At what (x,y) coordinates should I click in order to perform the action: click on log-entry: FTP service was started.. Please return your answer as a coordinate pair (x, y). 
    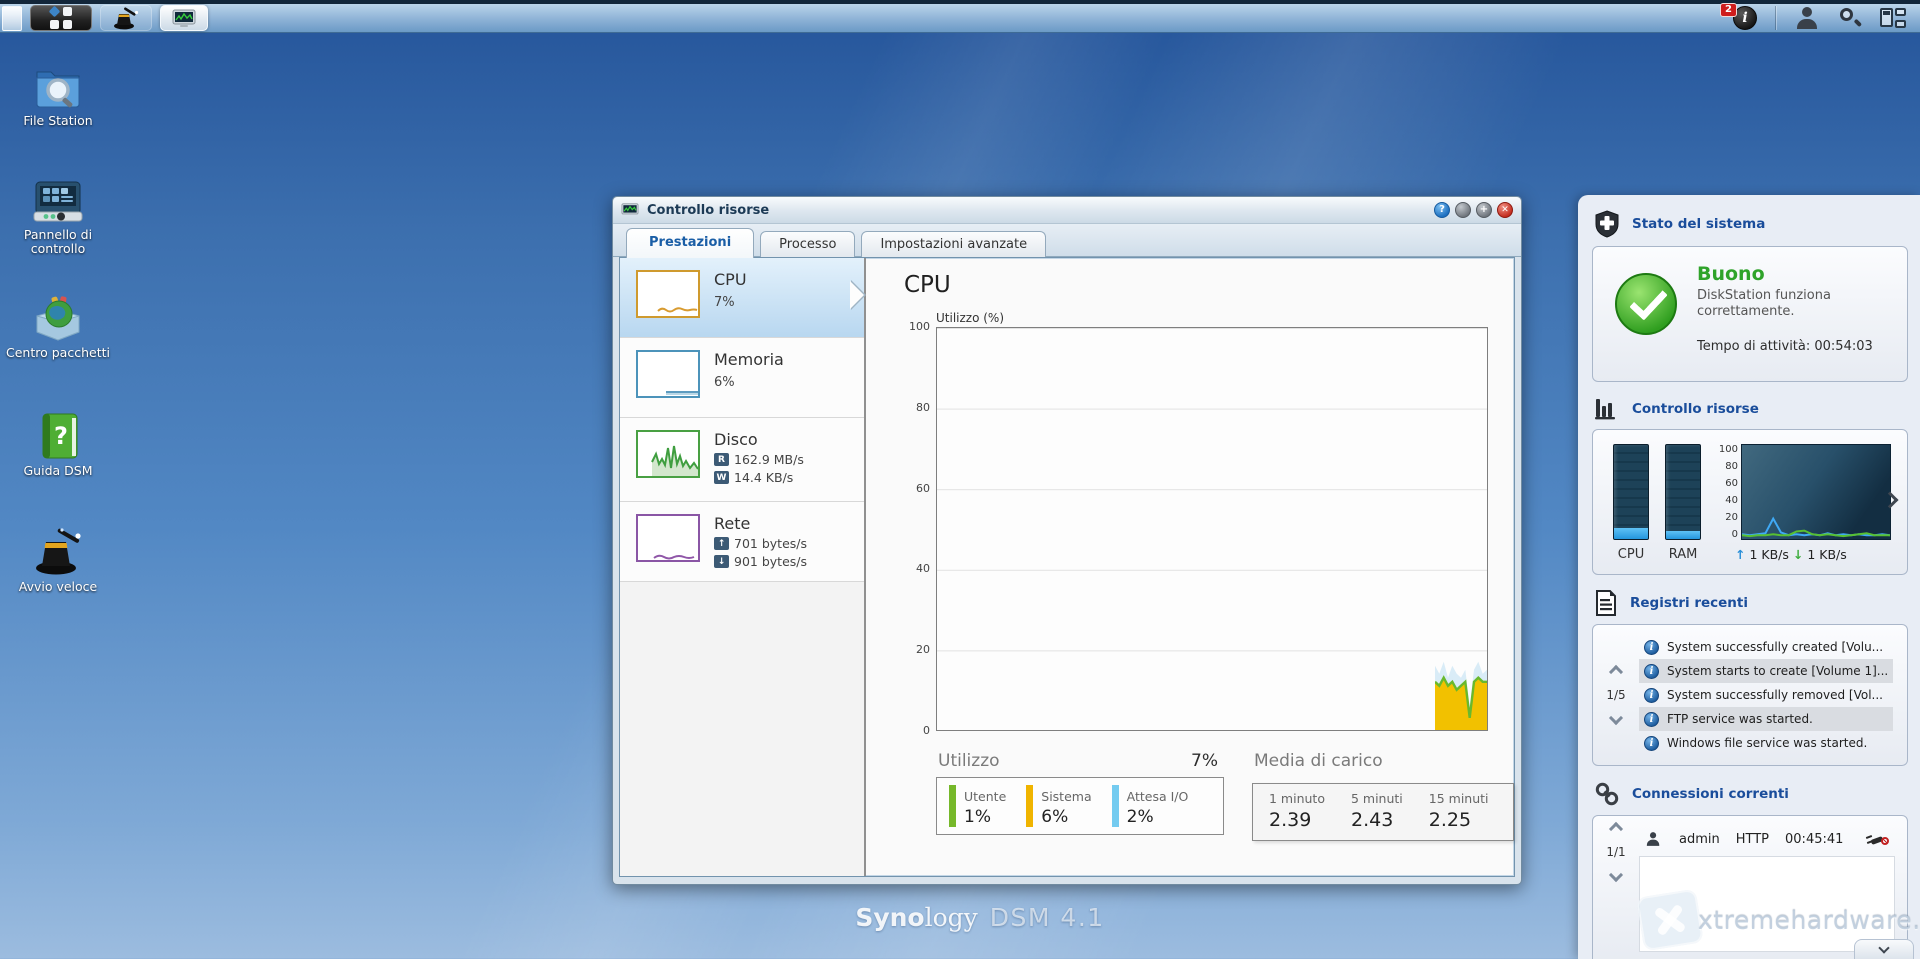
    Looking at the image, I should click on (1766, 719).